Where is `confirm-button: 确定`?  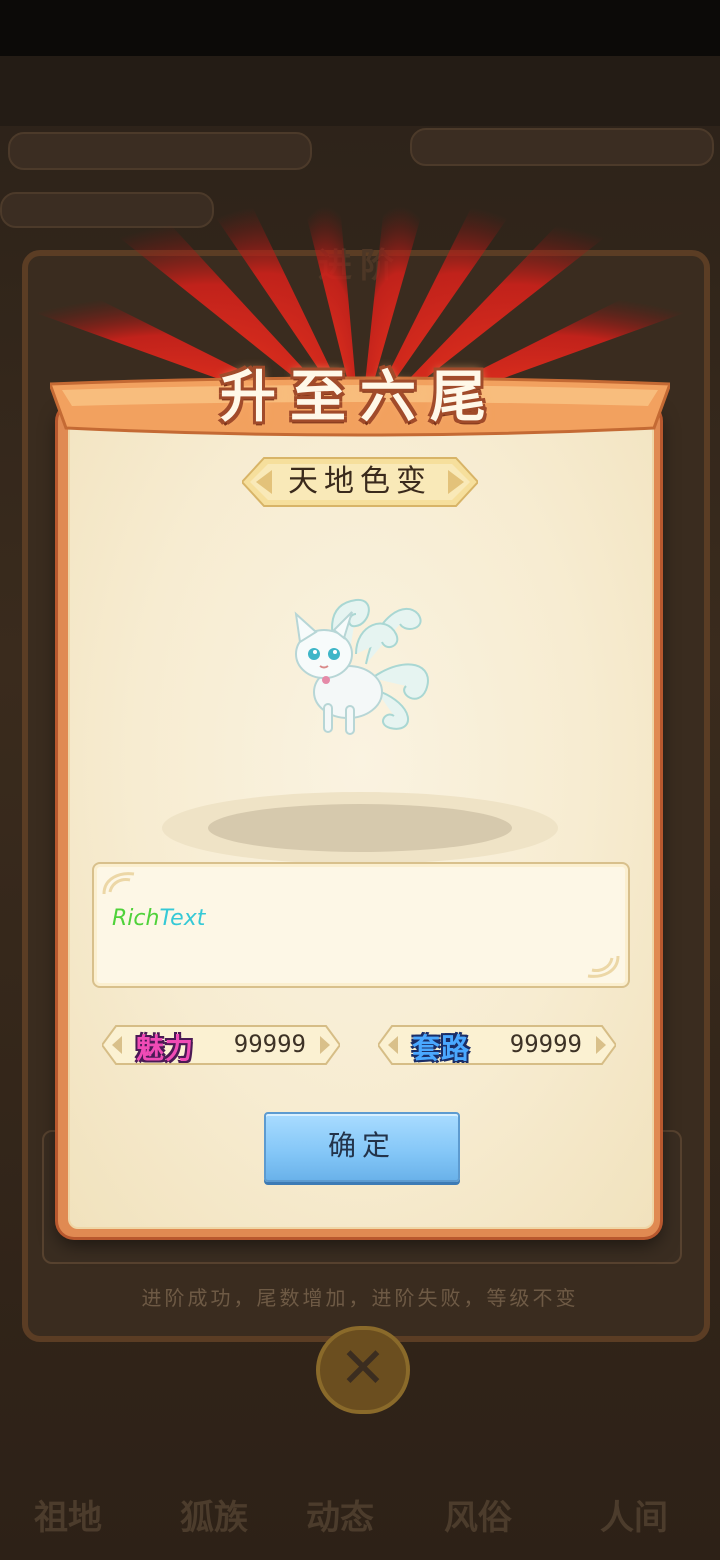
confirm-button: 确定 is located at coordinates (362, 1147).